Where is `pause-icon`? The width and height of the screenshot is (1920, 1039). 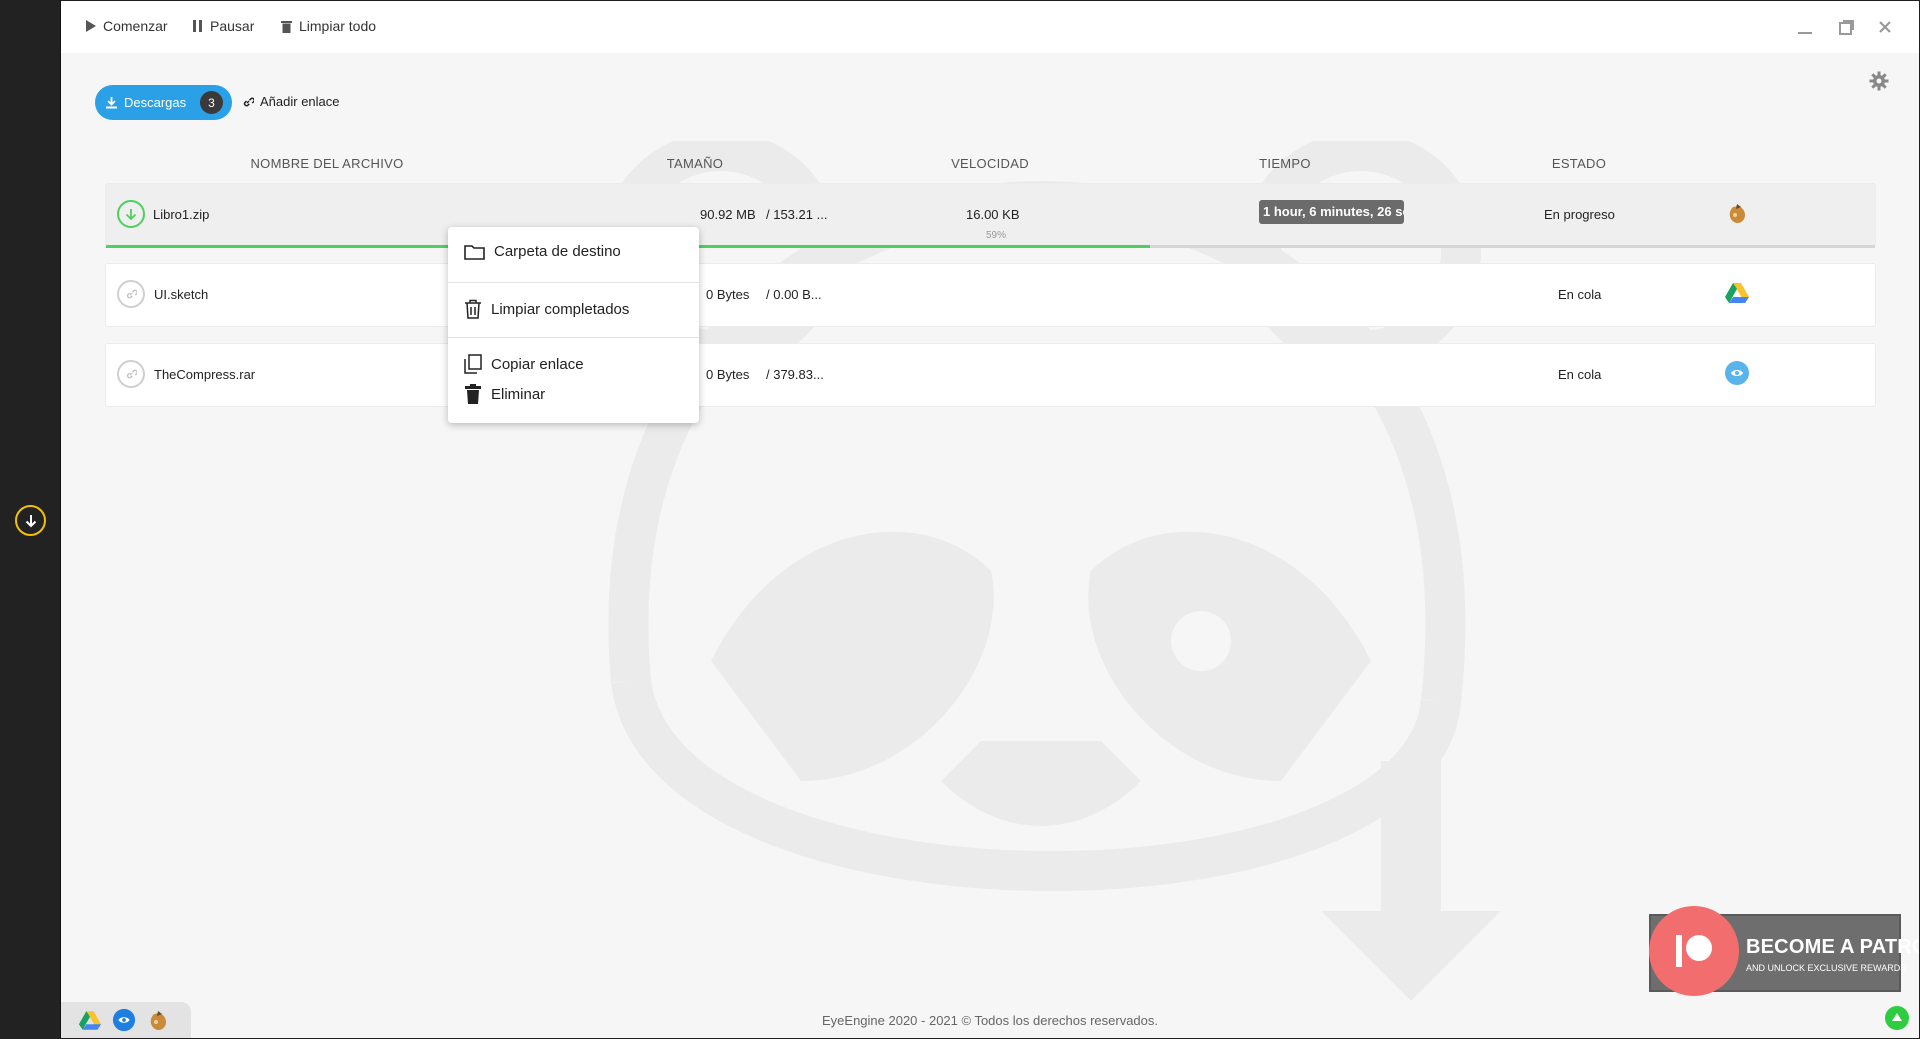
pause-icon is located at coordinates (197, 26).